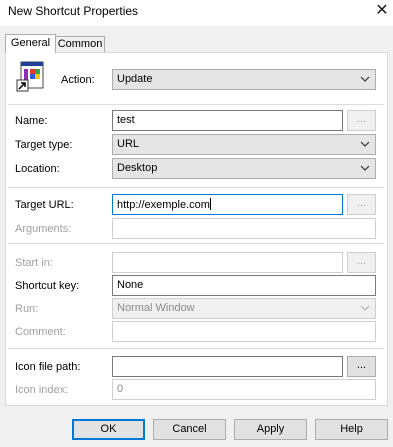 This screenshot has width=393, height=447. I want to click on target-type-value: URL, so click(128, 144).